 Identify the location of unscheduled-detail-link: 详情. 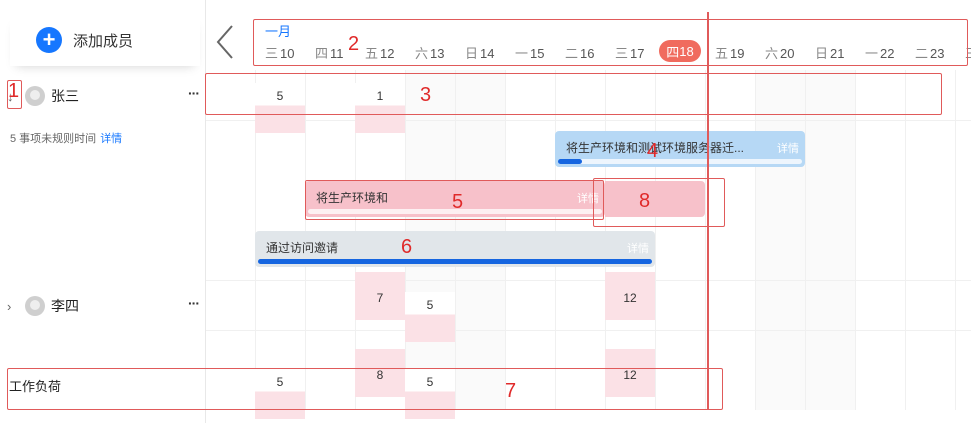
(111, 139).